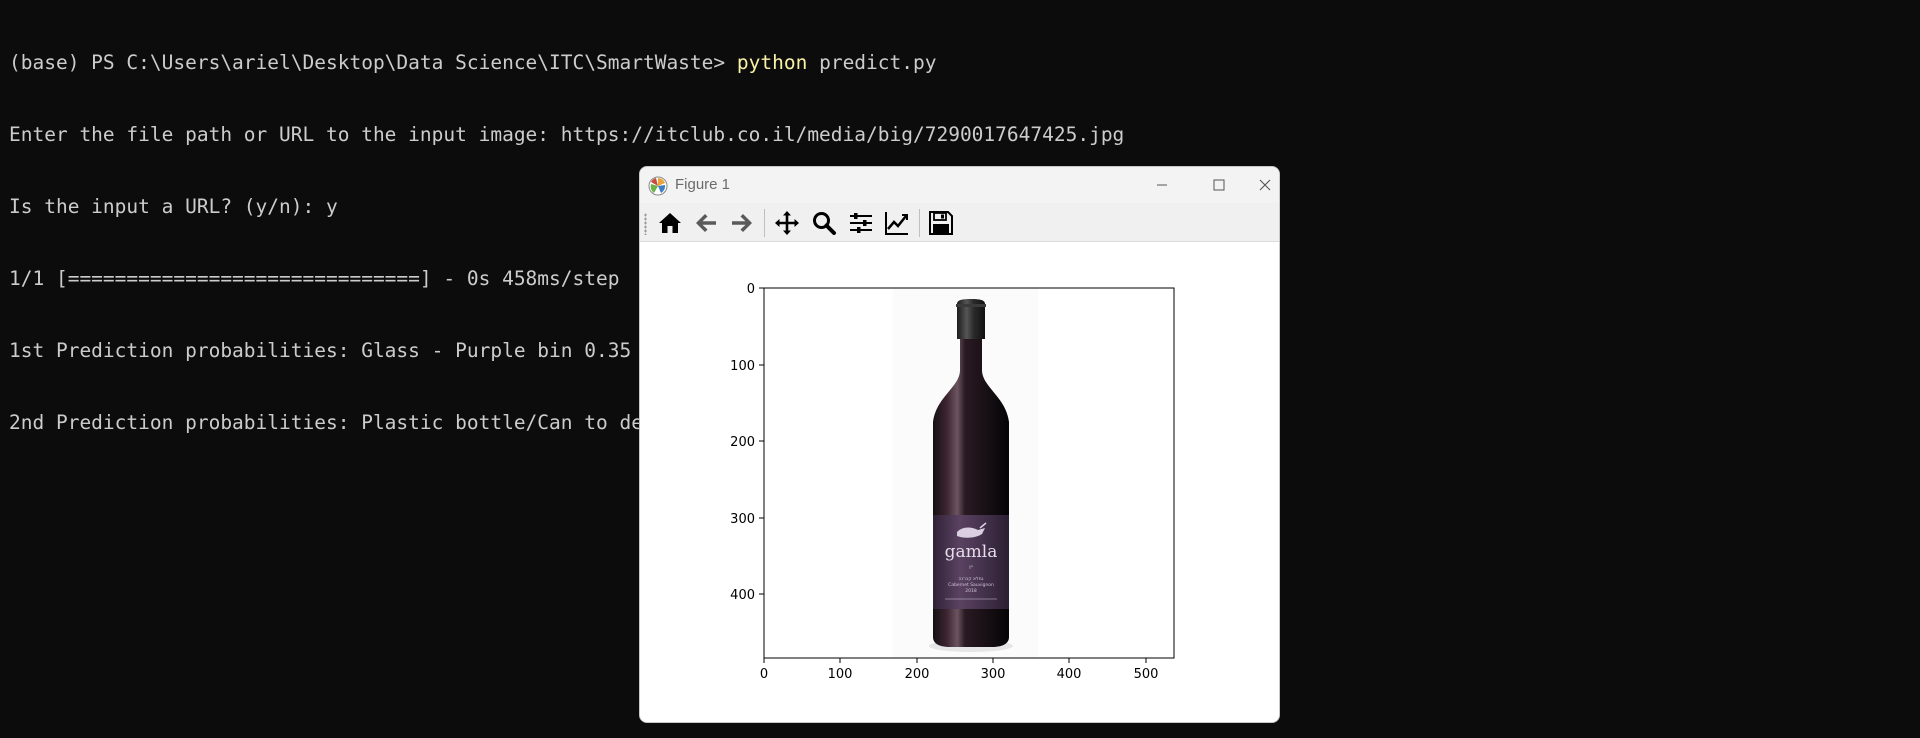  Describe the element at coordinates (971, 579) in the screenshot. I see `bottle-label-line1: גמלא קברנה` at that location.